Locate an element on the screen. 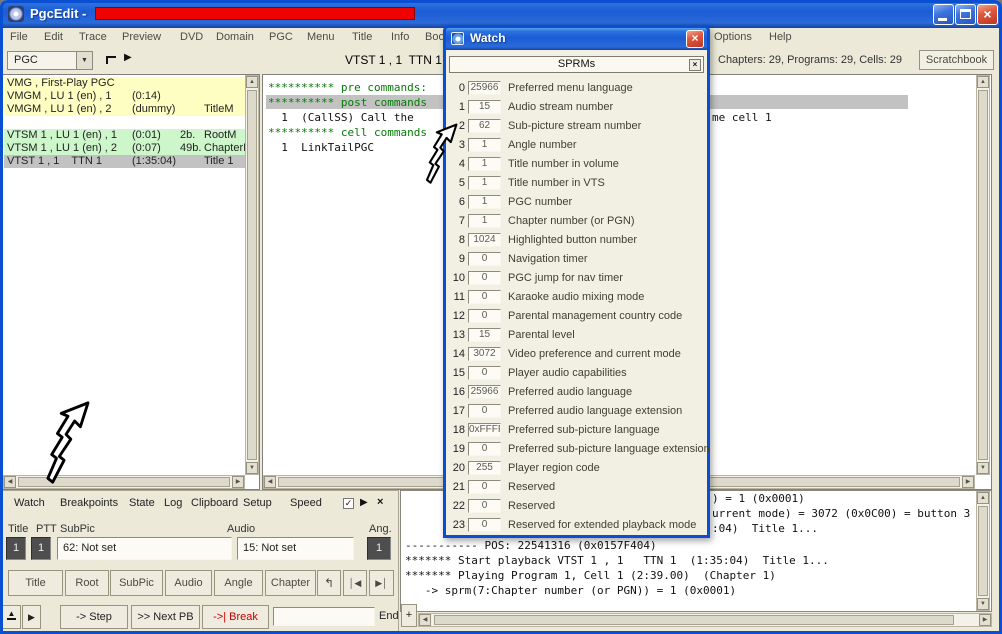 The width and height of the screenshot is (1002, 634). chevron-down-icon: ▼ is located at coordinates (84, 60).